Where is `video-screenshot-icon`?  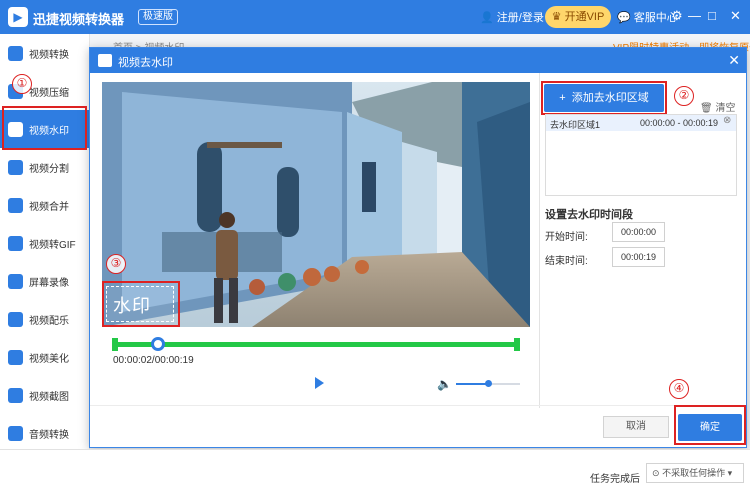
video-screenshot-icon is located at coordinates (15, 395).